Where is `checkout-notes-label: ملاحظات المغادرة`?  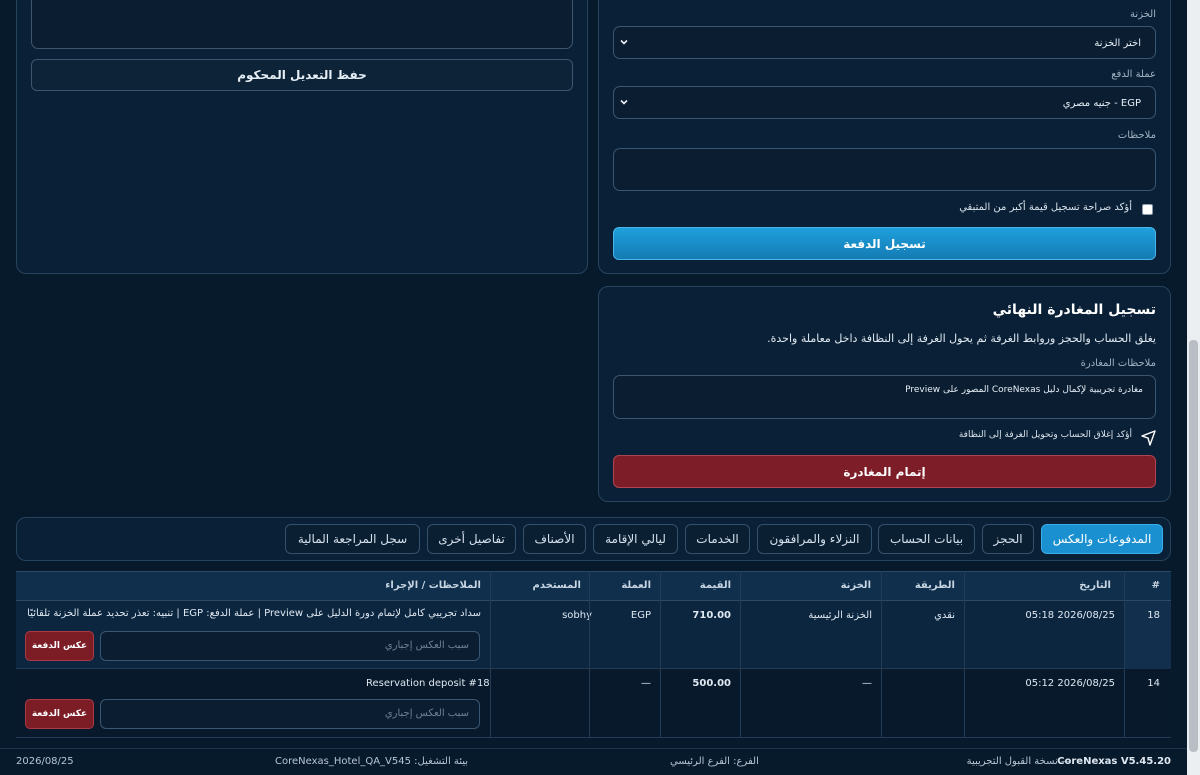 checkout-notes-label: ملاحظات المغادرة is located at coordinates (1118, 363).